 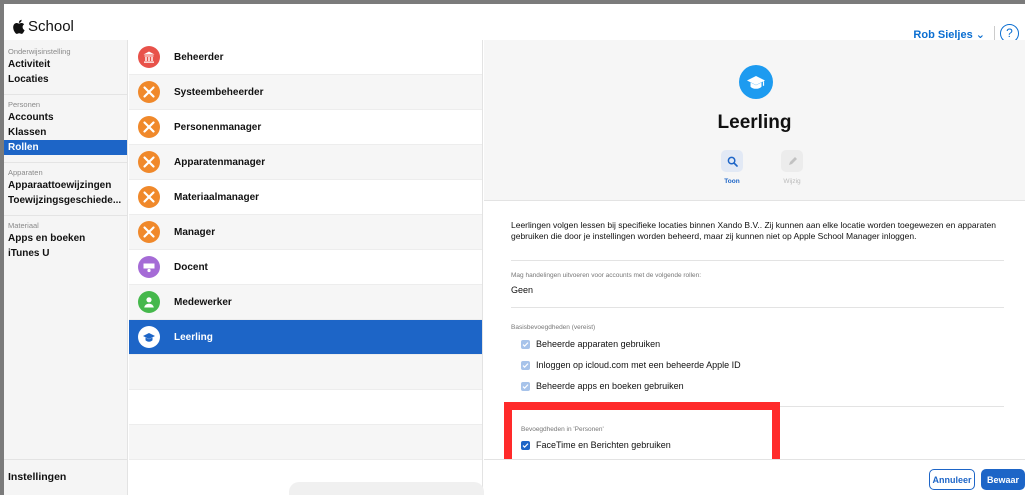 What do you see at coordinates (65, 147) in the screenshot?
I see `sidebar-item-rollen: Rollen` at bounding box center [65, 147].